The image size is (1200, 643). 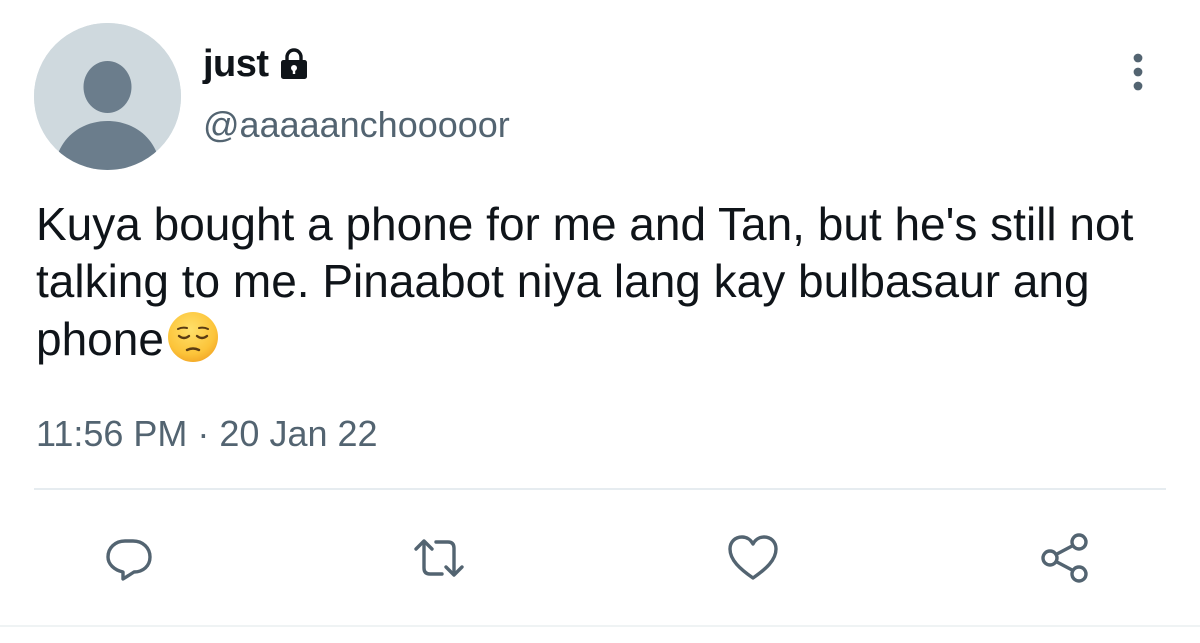 I want to click on retweet-icon, so click(x=439, y=558).